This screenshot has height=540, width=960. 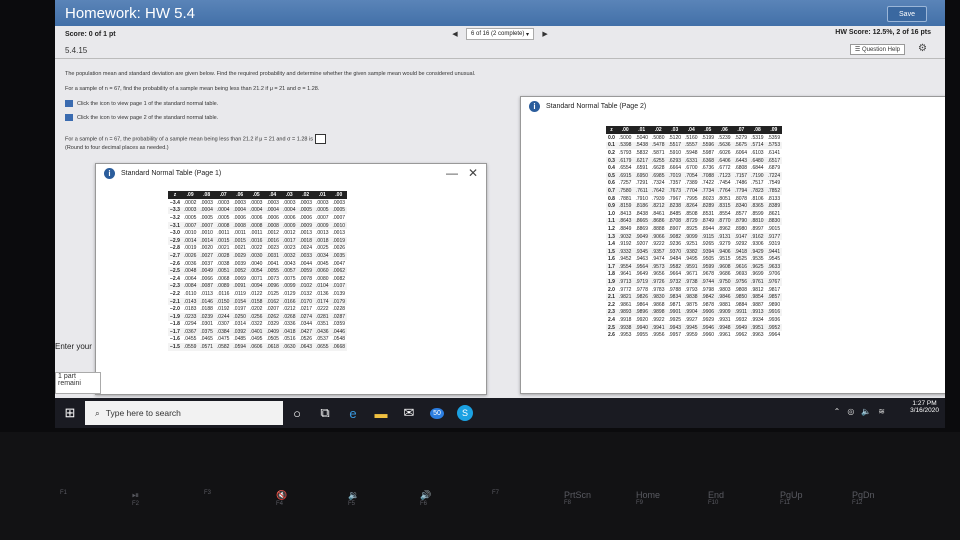 I want to click on probability-cell: .6808, so click(x=741, y=168).